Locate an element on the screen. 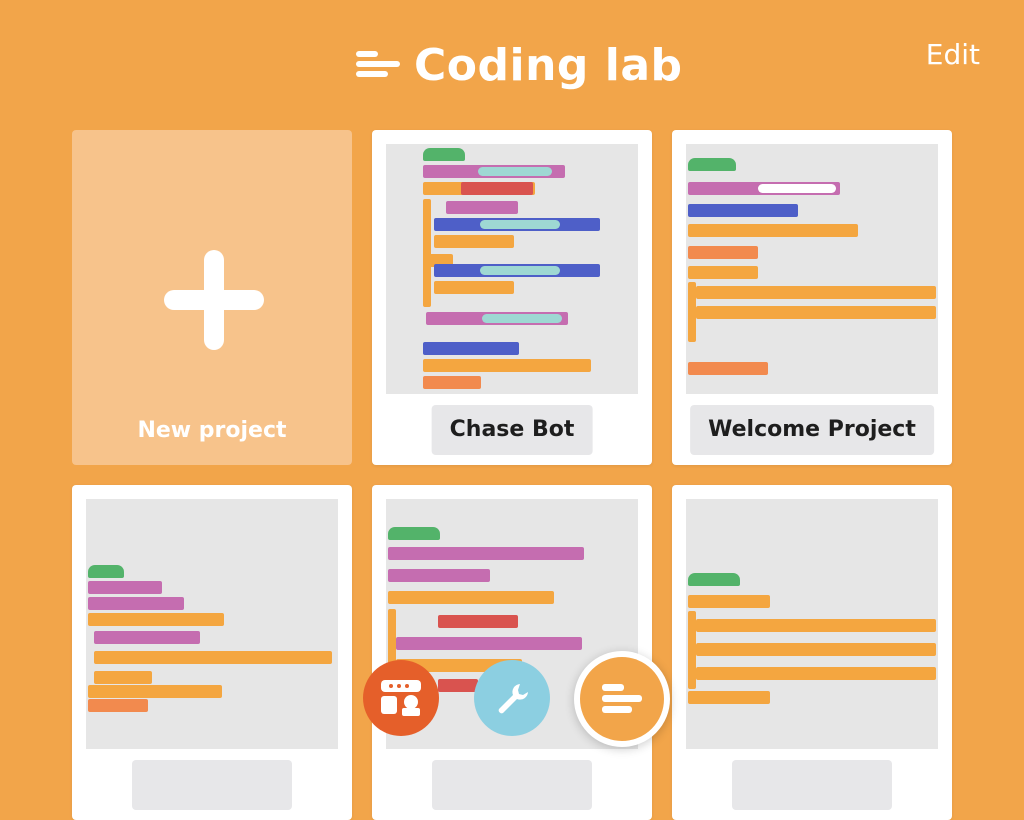  lines-icon is located at coordinates (378, 66).